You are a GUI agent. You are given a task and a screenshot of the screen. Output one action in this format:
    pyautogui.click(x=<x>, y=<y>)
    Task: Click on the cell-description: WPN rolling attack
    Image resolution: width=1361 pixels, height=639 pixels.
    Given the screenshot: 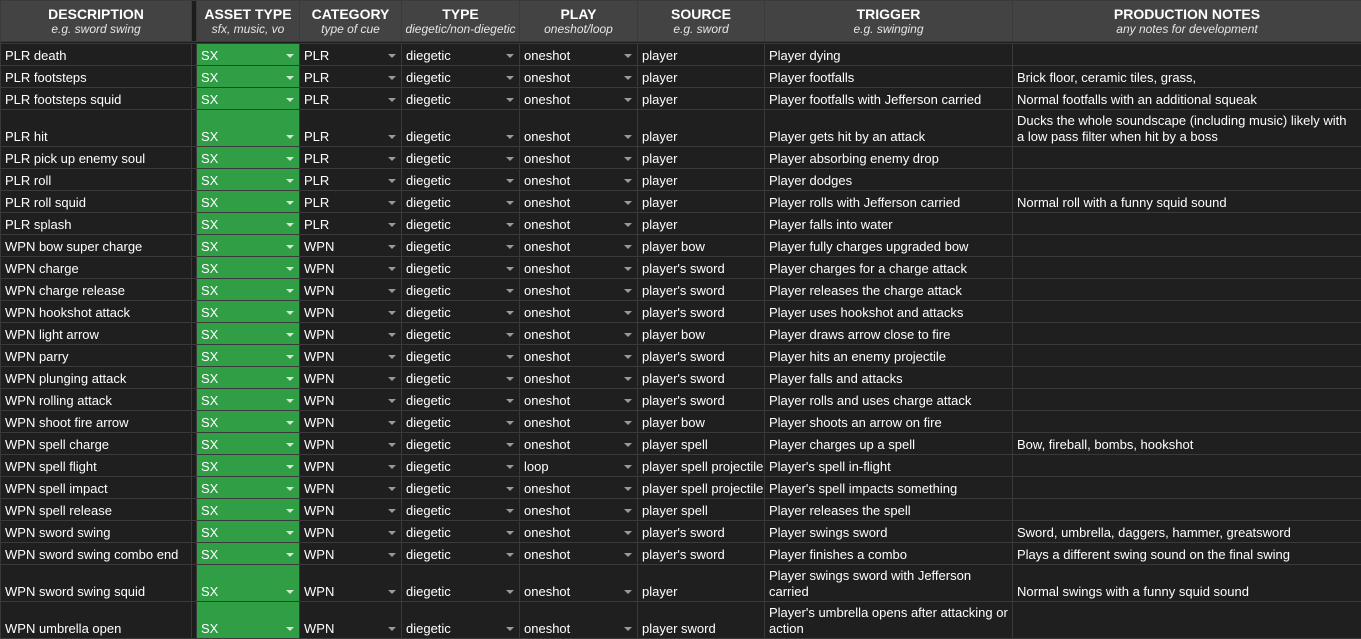 What is the action you would take?
    pyautogui.click(x=96, y=400)
    